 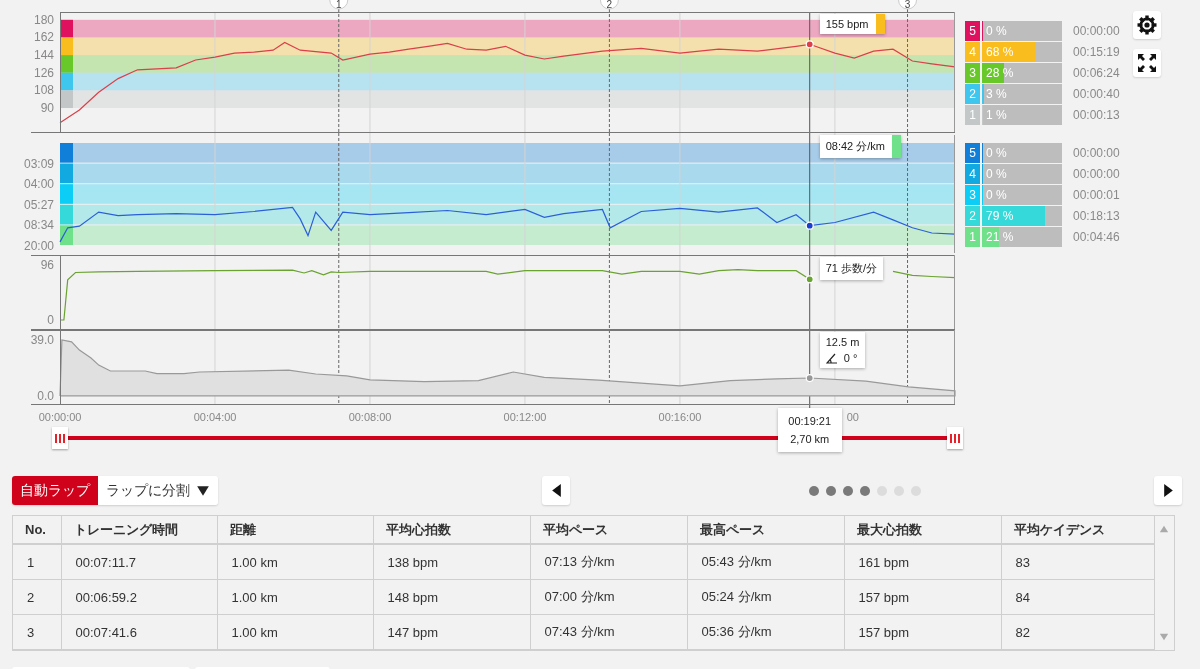 I want to click on zone-share: 3 %, so click(x=996, y=94).